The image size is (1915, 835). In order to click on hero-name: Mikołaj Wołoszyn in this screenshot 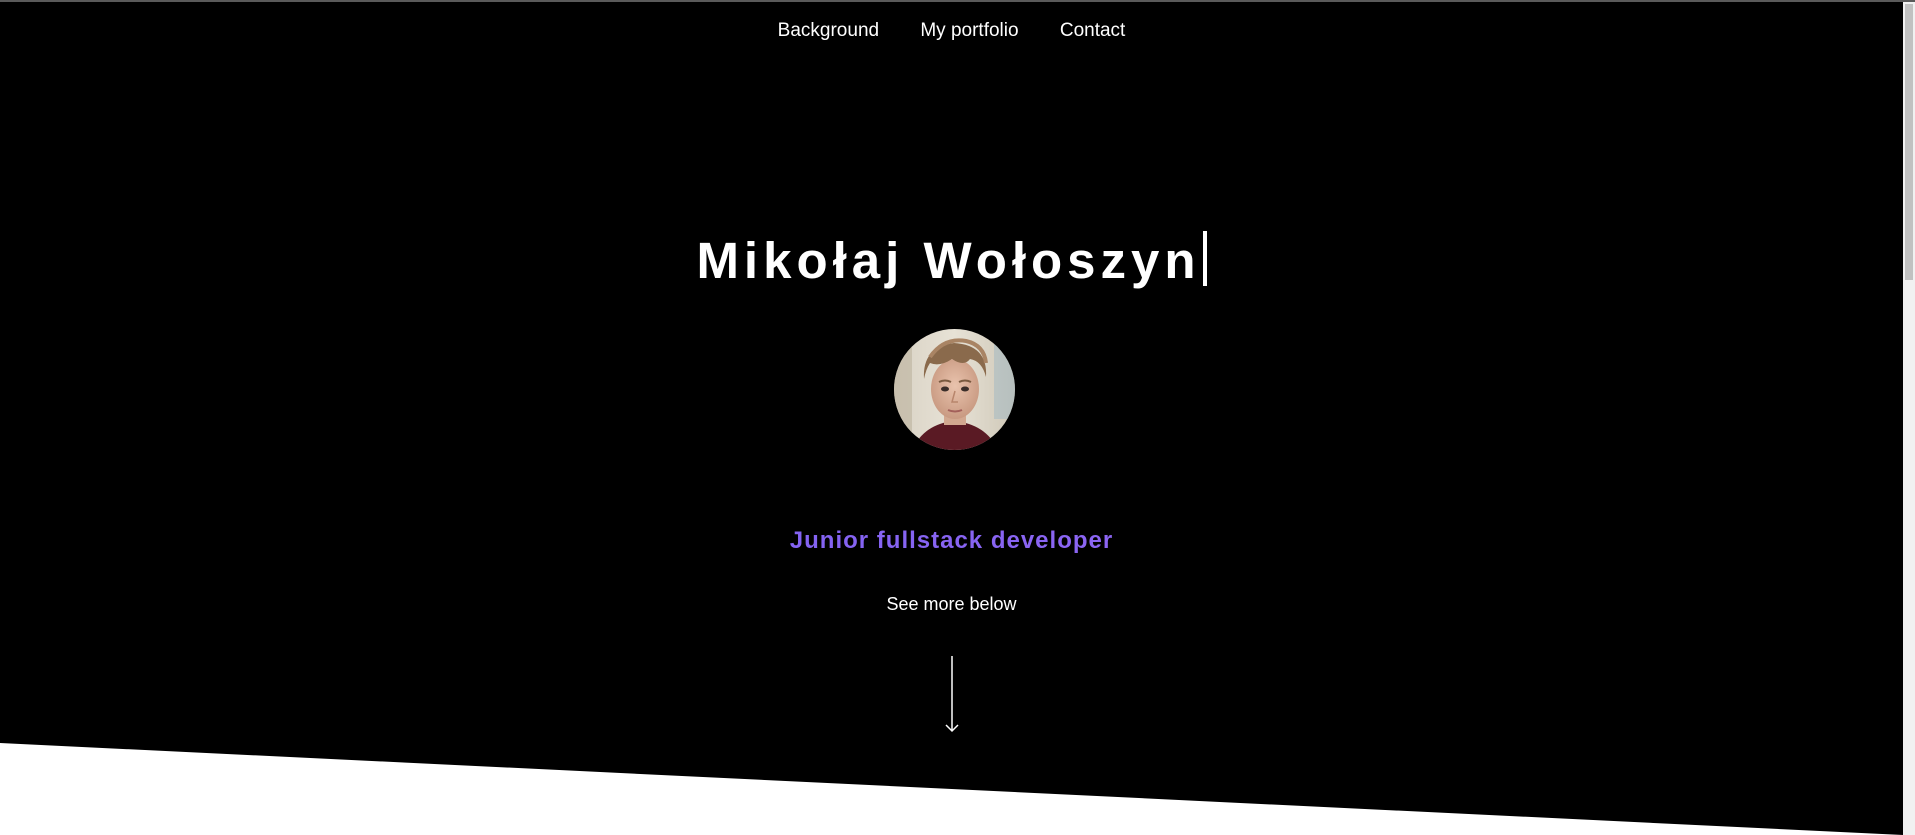, I will do `click(948, 260)`.